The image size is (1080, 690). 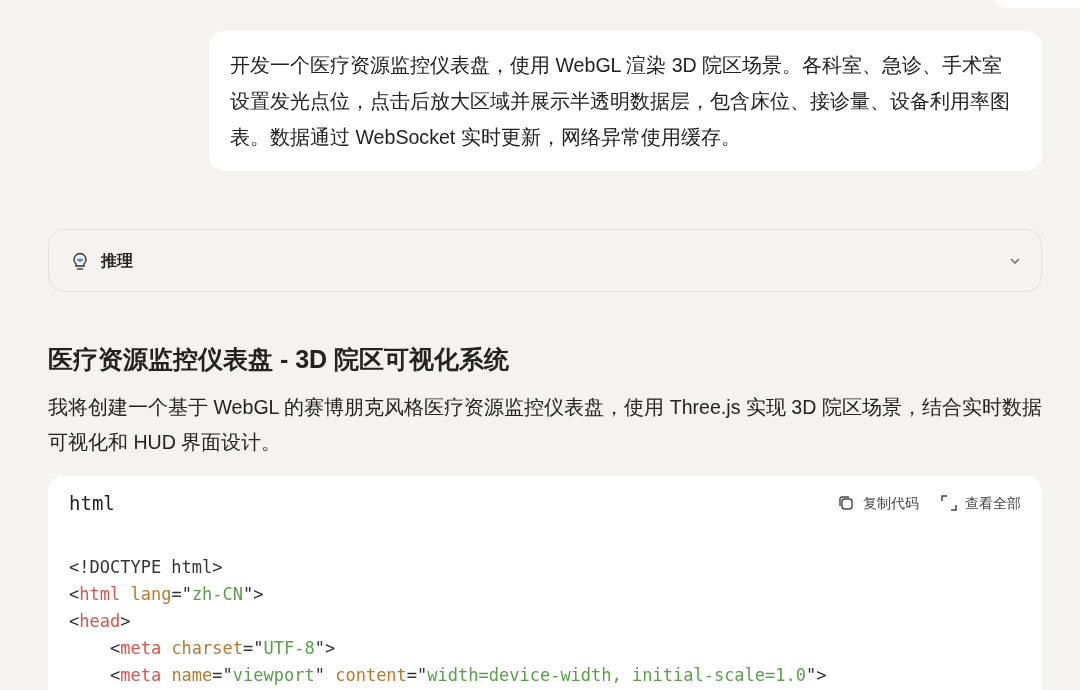 What do you see at coordinates (949, 503) in the screenshot?
I see `expand-icon` at bounding box center [949, 503].